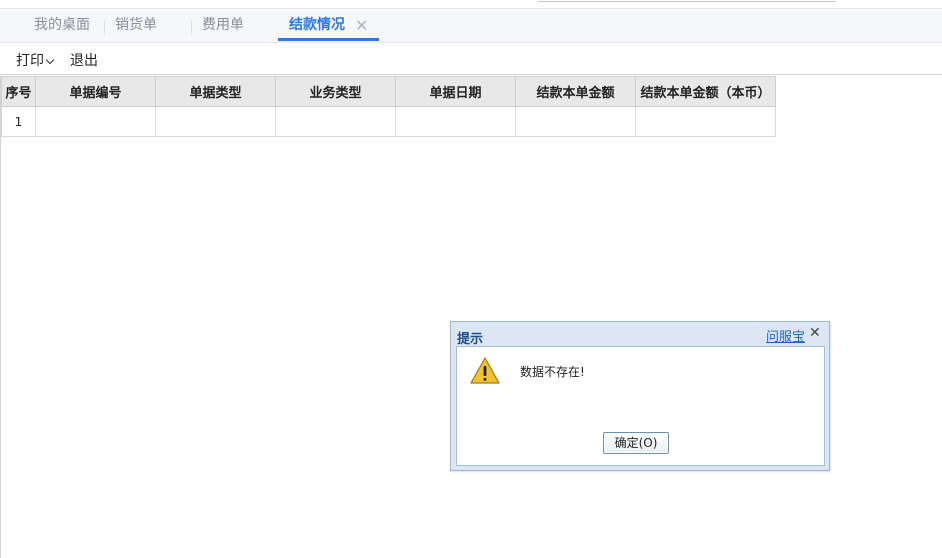  What do you see at coordinates (18, 91) in the screenshot?
I see `column-header: 序号` at bounding box center [18, 91].